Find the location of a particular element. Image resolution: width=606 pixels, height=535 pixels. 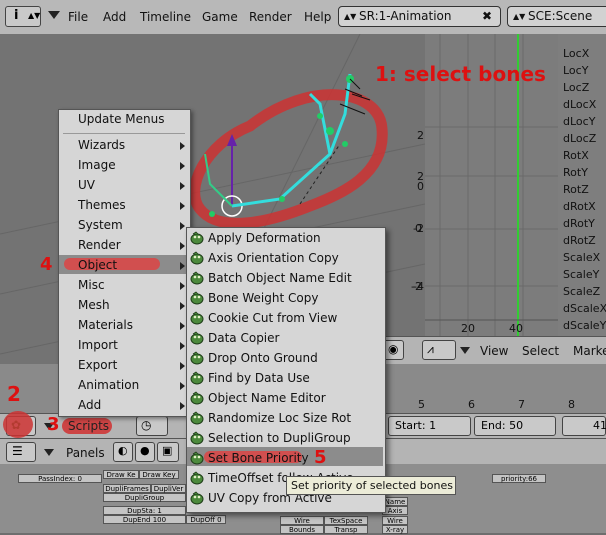

channel-item: RotX is located at coordinates (576, 155).